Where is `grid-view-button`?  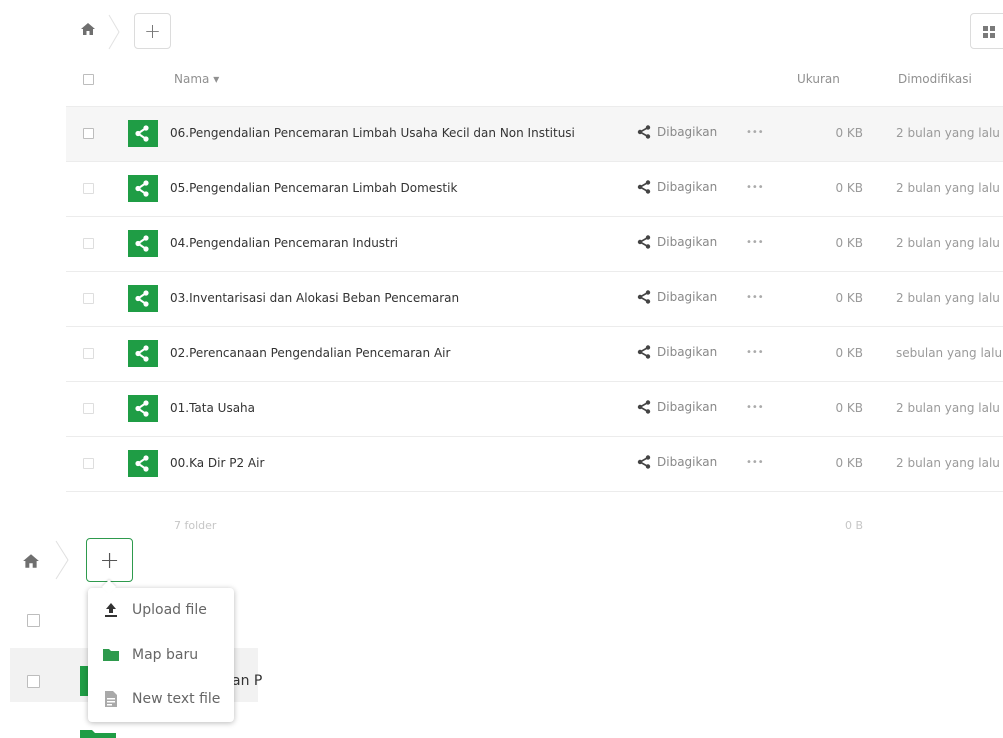
grid-view-button is located at coordinates (986, 31).